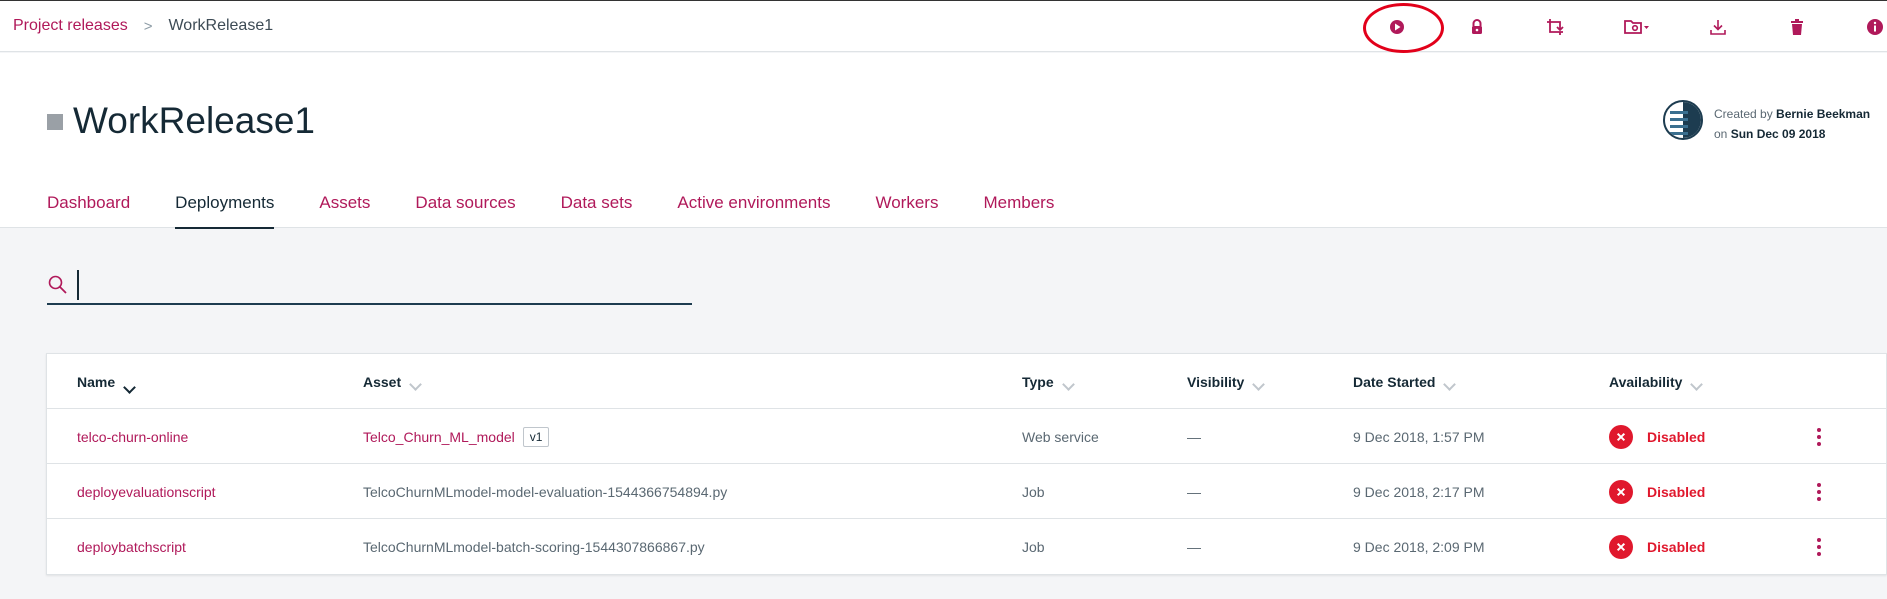  What do you see at coordinates (1419, 546) in the screenshot?
I see `date-cell: 9 Dec 2018, 2:09 PM` at bounding box center [1419, 546].